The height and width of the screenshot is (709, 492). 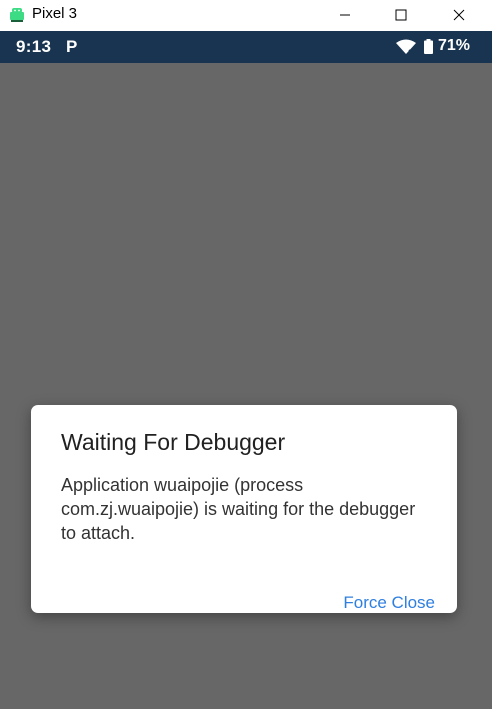 I want to click on minimize-icon, so click(x=345, y=15).